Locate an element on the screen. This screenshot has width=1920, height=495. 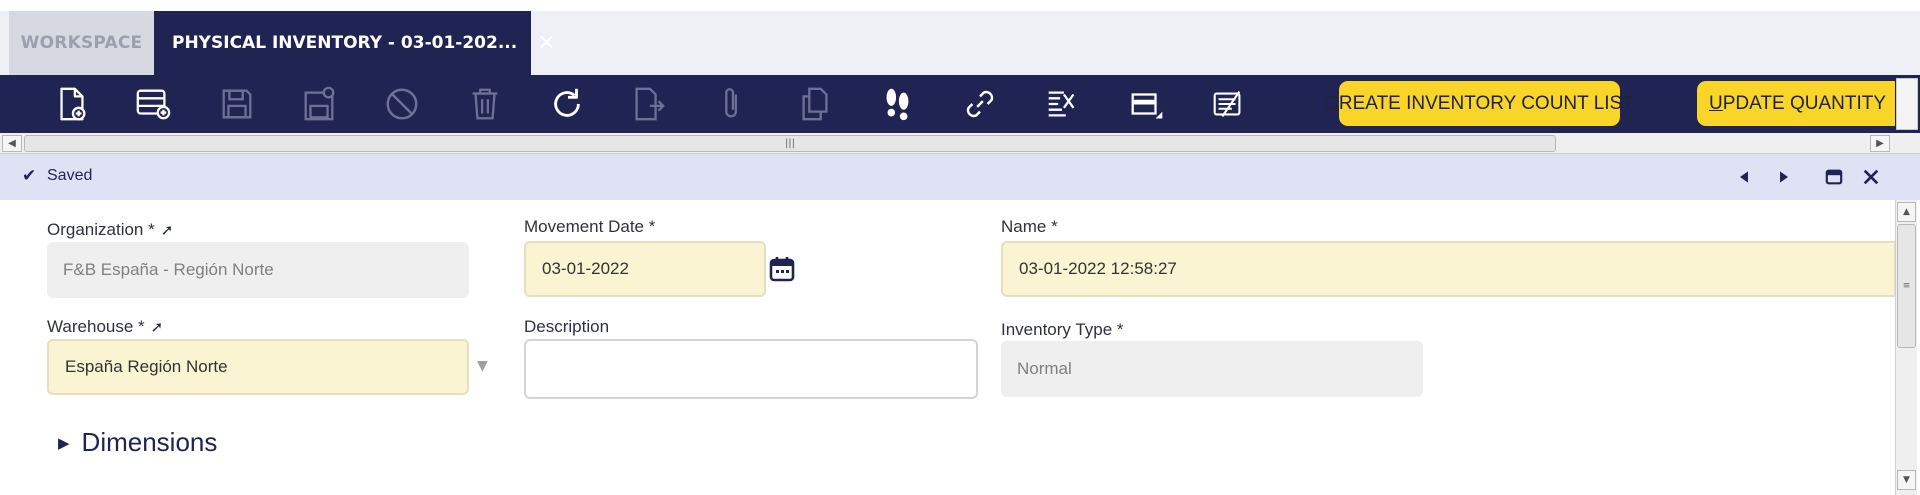
create-count-label: REATE INVENTORY COUNT LIST is located at coordinates (1486, 103).